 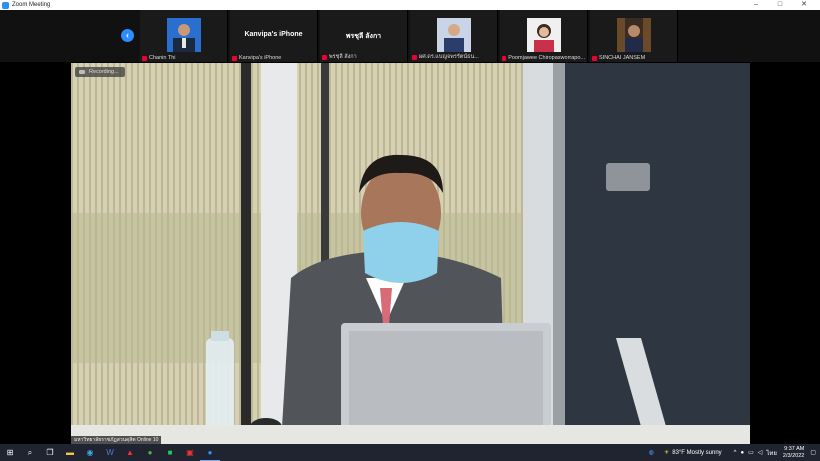 What do you see at coordinates (10, 452) in the screenshot?
I see `start-menu-icon: ⊞` at bounding box center [10, 452].